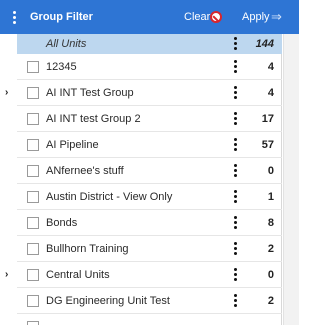  What do you see at coordinates (108, 301) in the screenshot?
I see `unit-label: DG Engineering Unit Test` at bounding box center [108, 301].